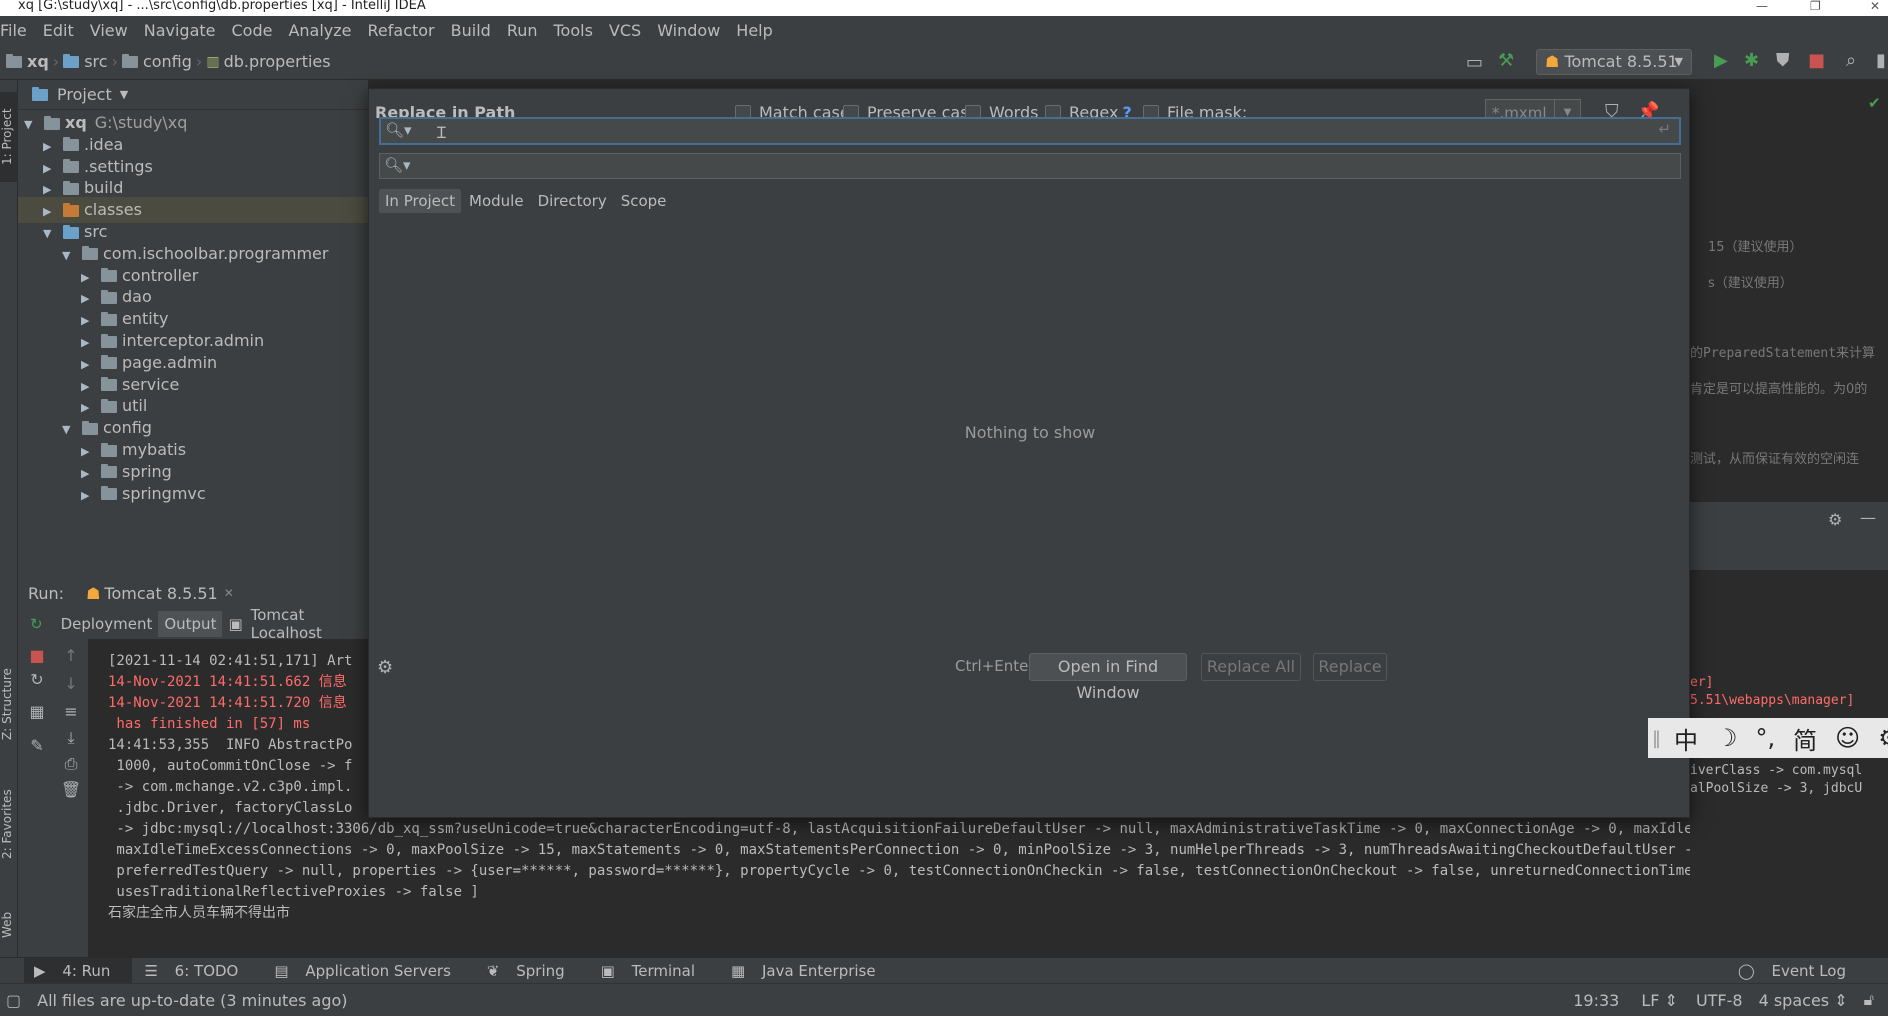 Image resolution: width=1888 pixels, height=1016 pixels. What do you see at coordinates (1847, 738) in the screenshot?
I see `ime-emoji-icon: ☺` at bounding box center [1847, 738].